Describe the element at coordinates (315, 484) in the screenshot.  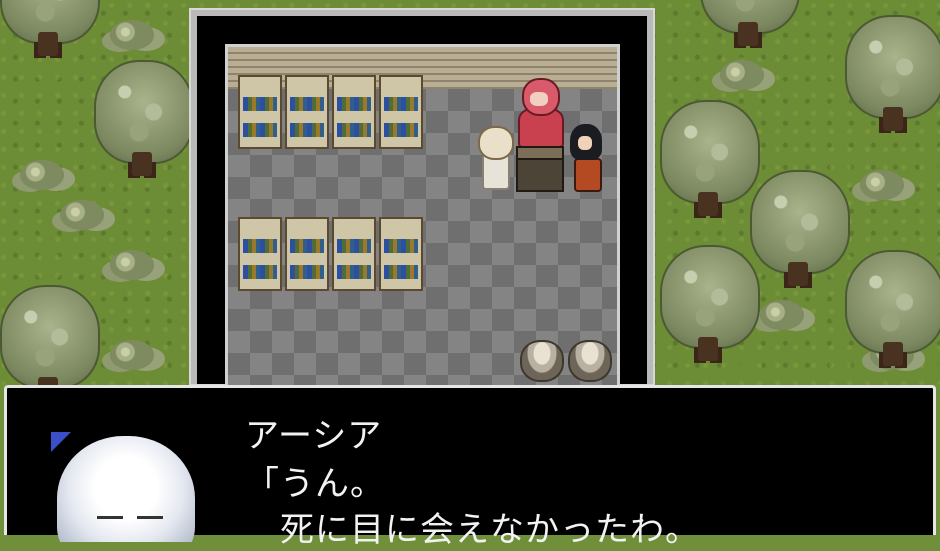
I see `dialog-line-1: 「うん。` at that location.